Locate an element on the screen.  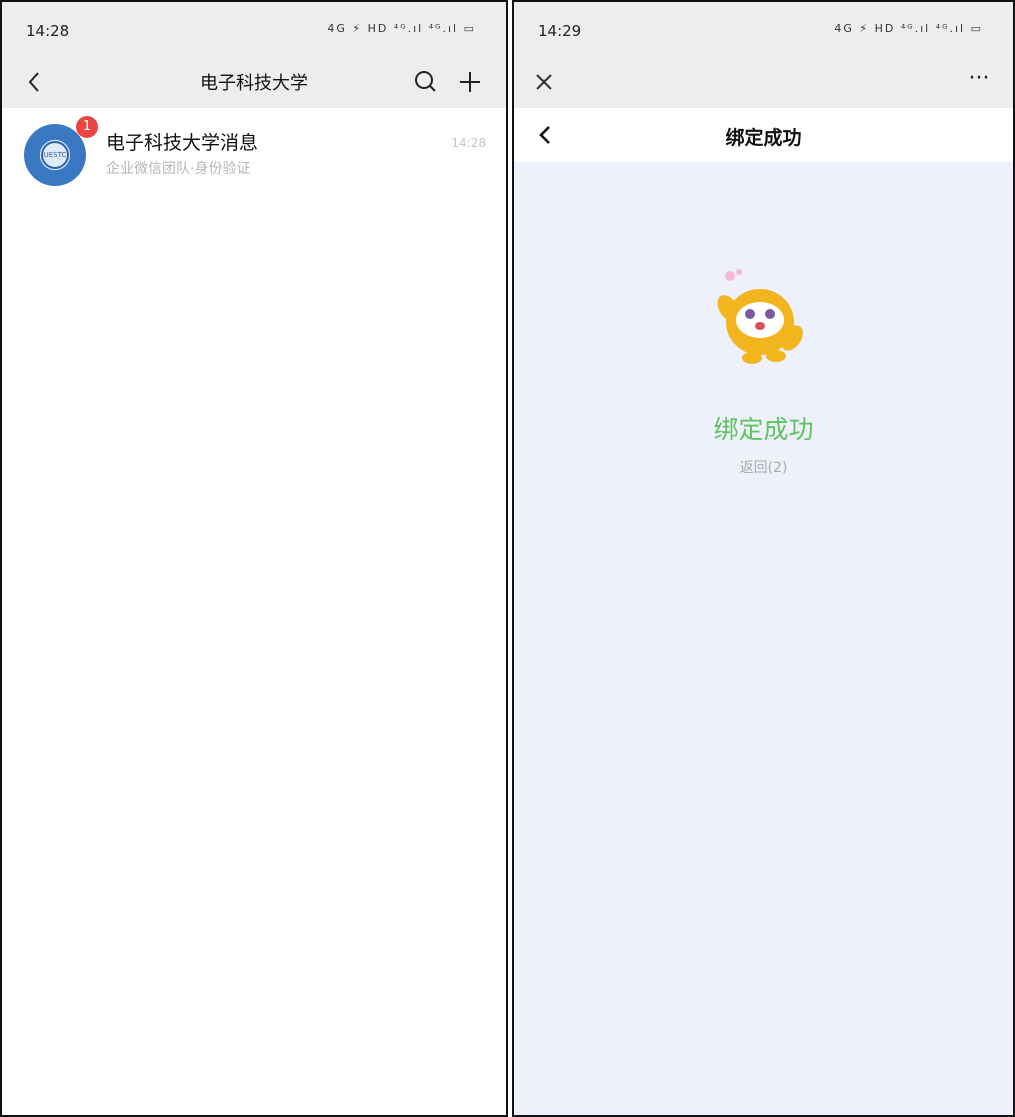
search-icon is located at coordinates (425, 81).